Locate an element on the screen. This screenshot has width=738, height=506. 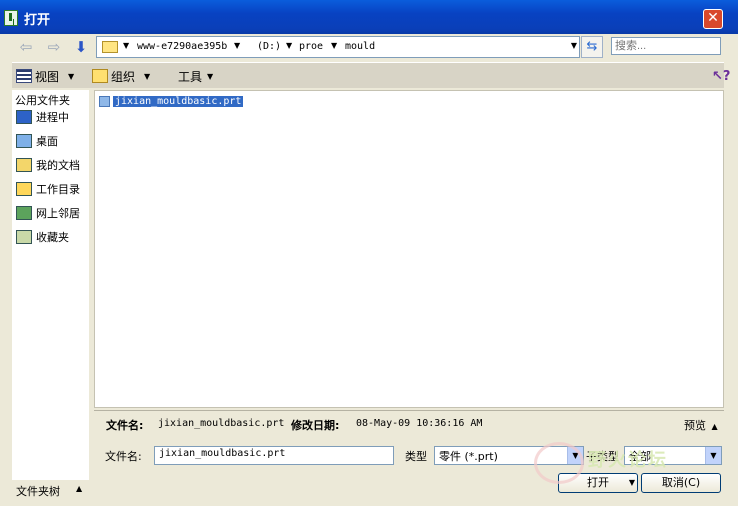
sidebar-item-label: 桌面 is located at coordinates (47, 141).